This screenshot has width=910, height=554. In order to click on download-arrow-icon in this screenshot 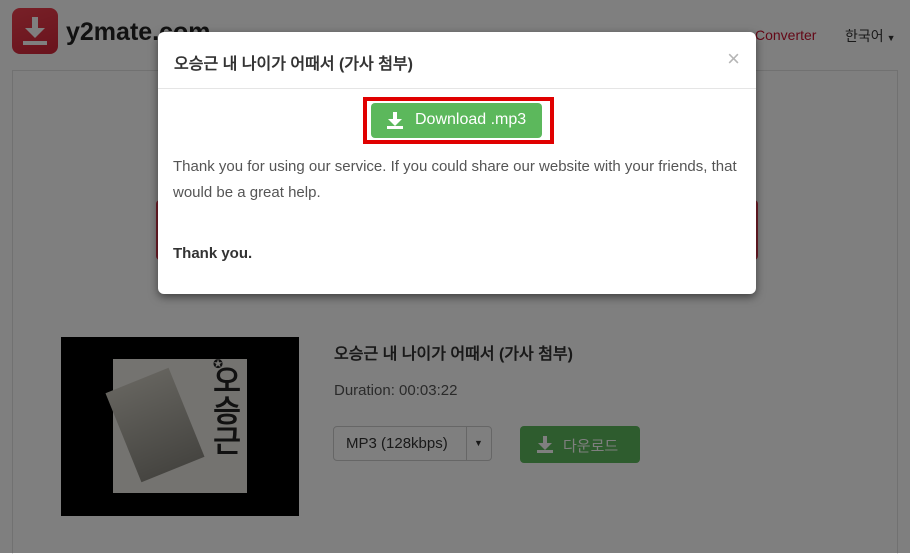, I will do `click(395, 120)`.